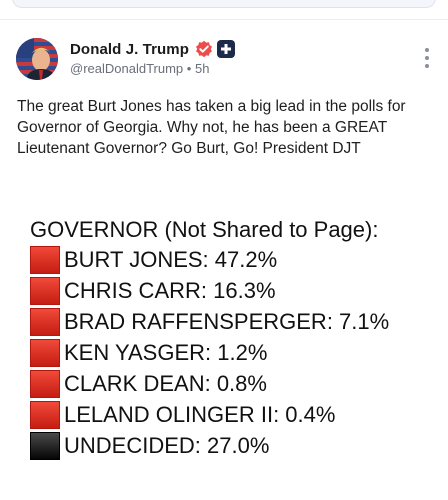  I want to click on poll-row: CHRIS CARR: 16.3%, so click(235, 291).